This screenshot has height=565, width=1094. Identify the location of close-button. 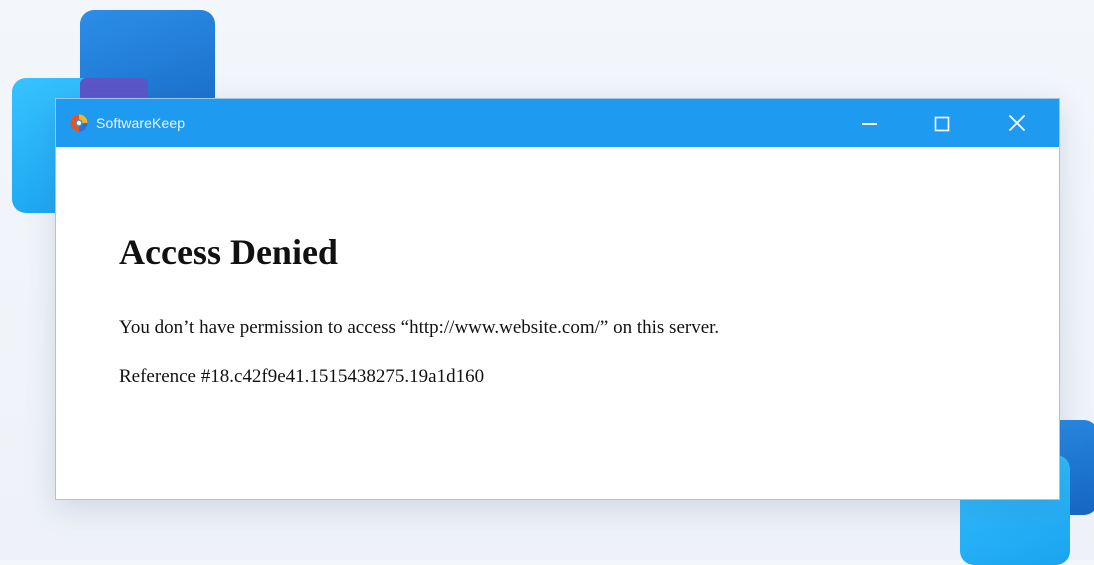
(1017, 123).